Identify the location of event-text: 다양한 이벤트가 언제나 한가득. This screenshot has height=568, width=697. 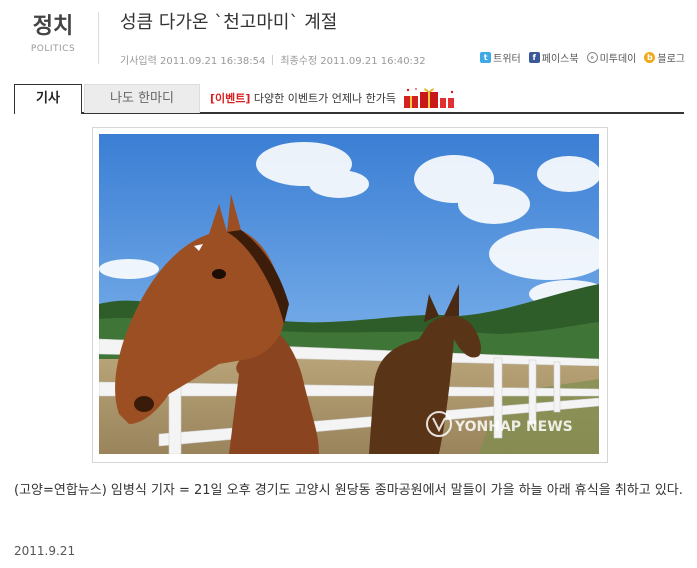
(323, 98).